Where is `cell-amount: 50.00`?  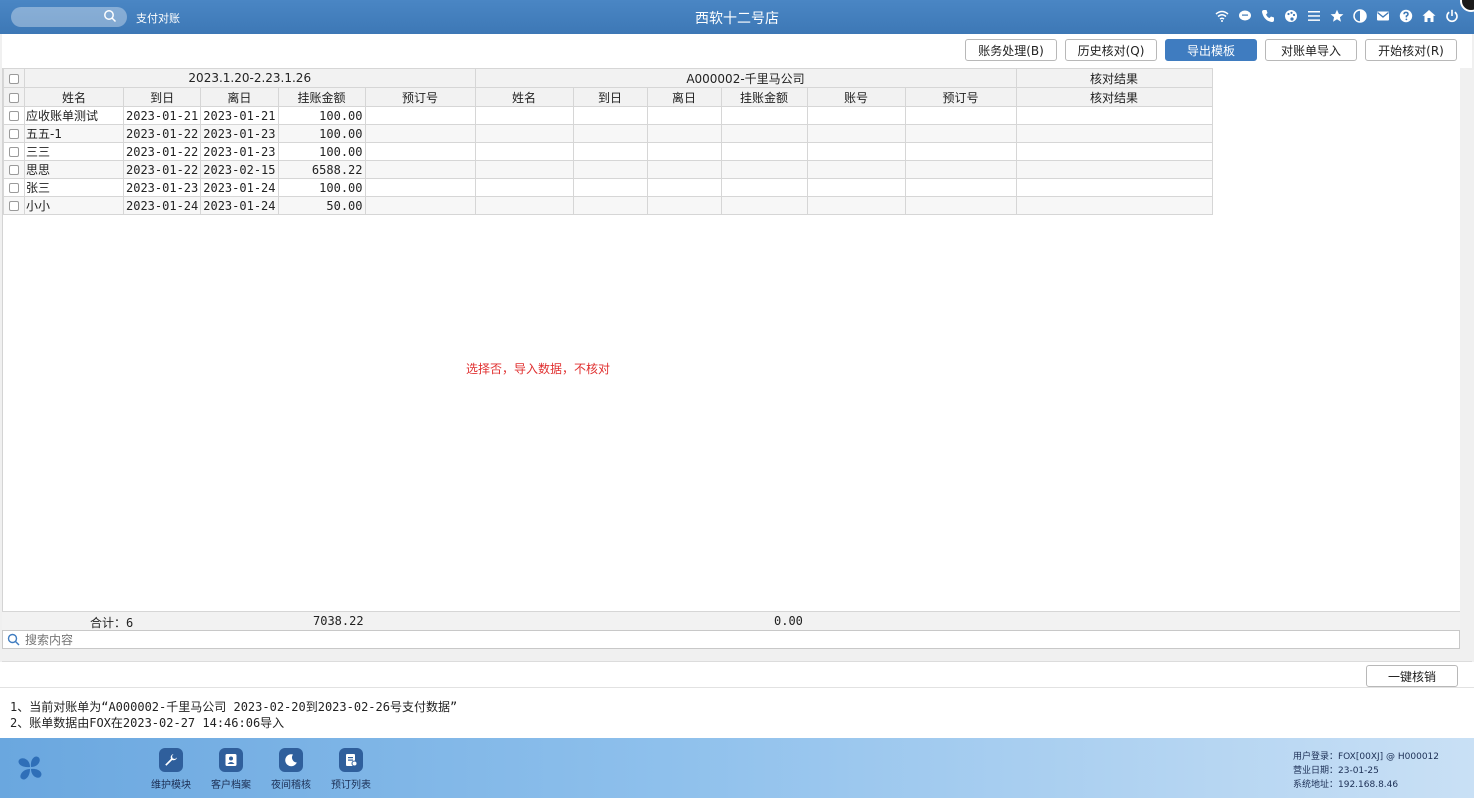 cell-amount: 50.00 is located at coordinates (321, 205).